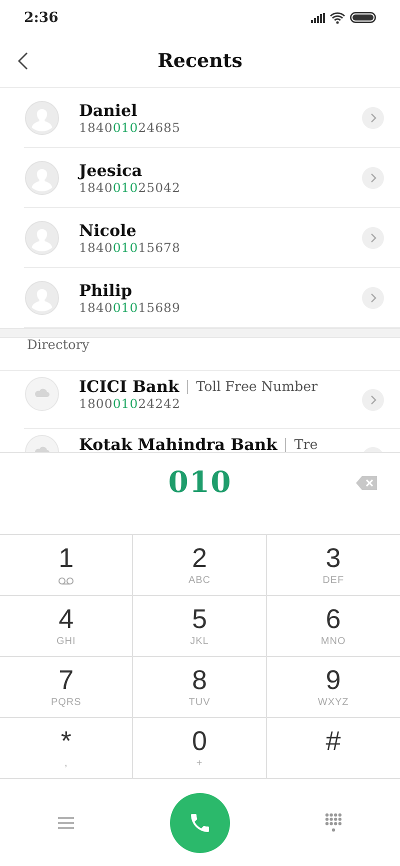 The image size is (400, 866). I want to click on number-label: Toll Free Number, so click(257, 386).